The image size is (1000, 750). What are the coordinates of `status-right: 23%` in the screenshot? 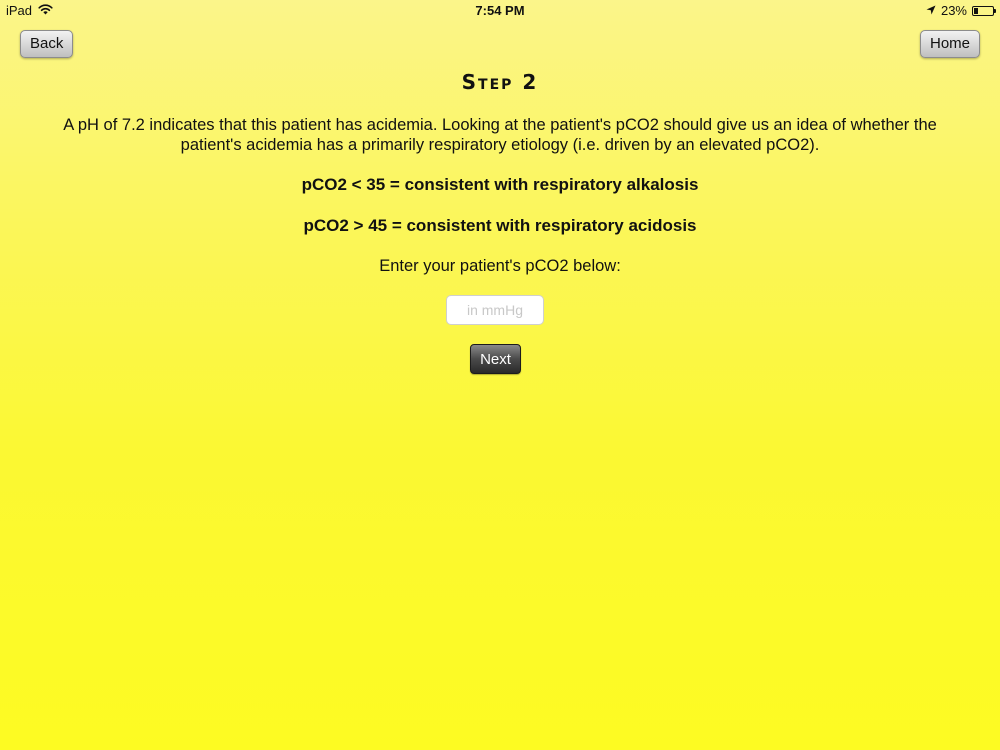 It's located at (961, 10).